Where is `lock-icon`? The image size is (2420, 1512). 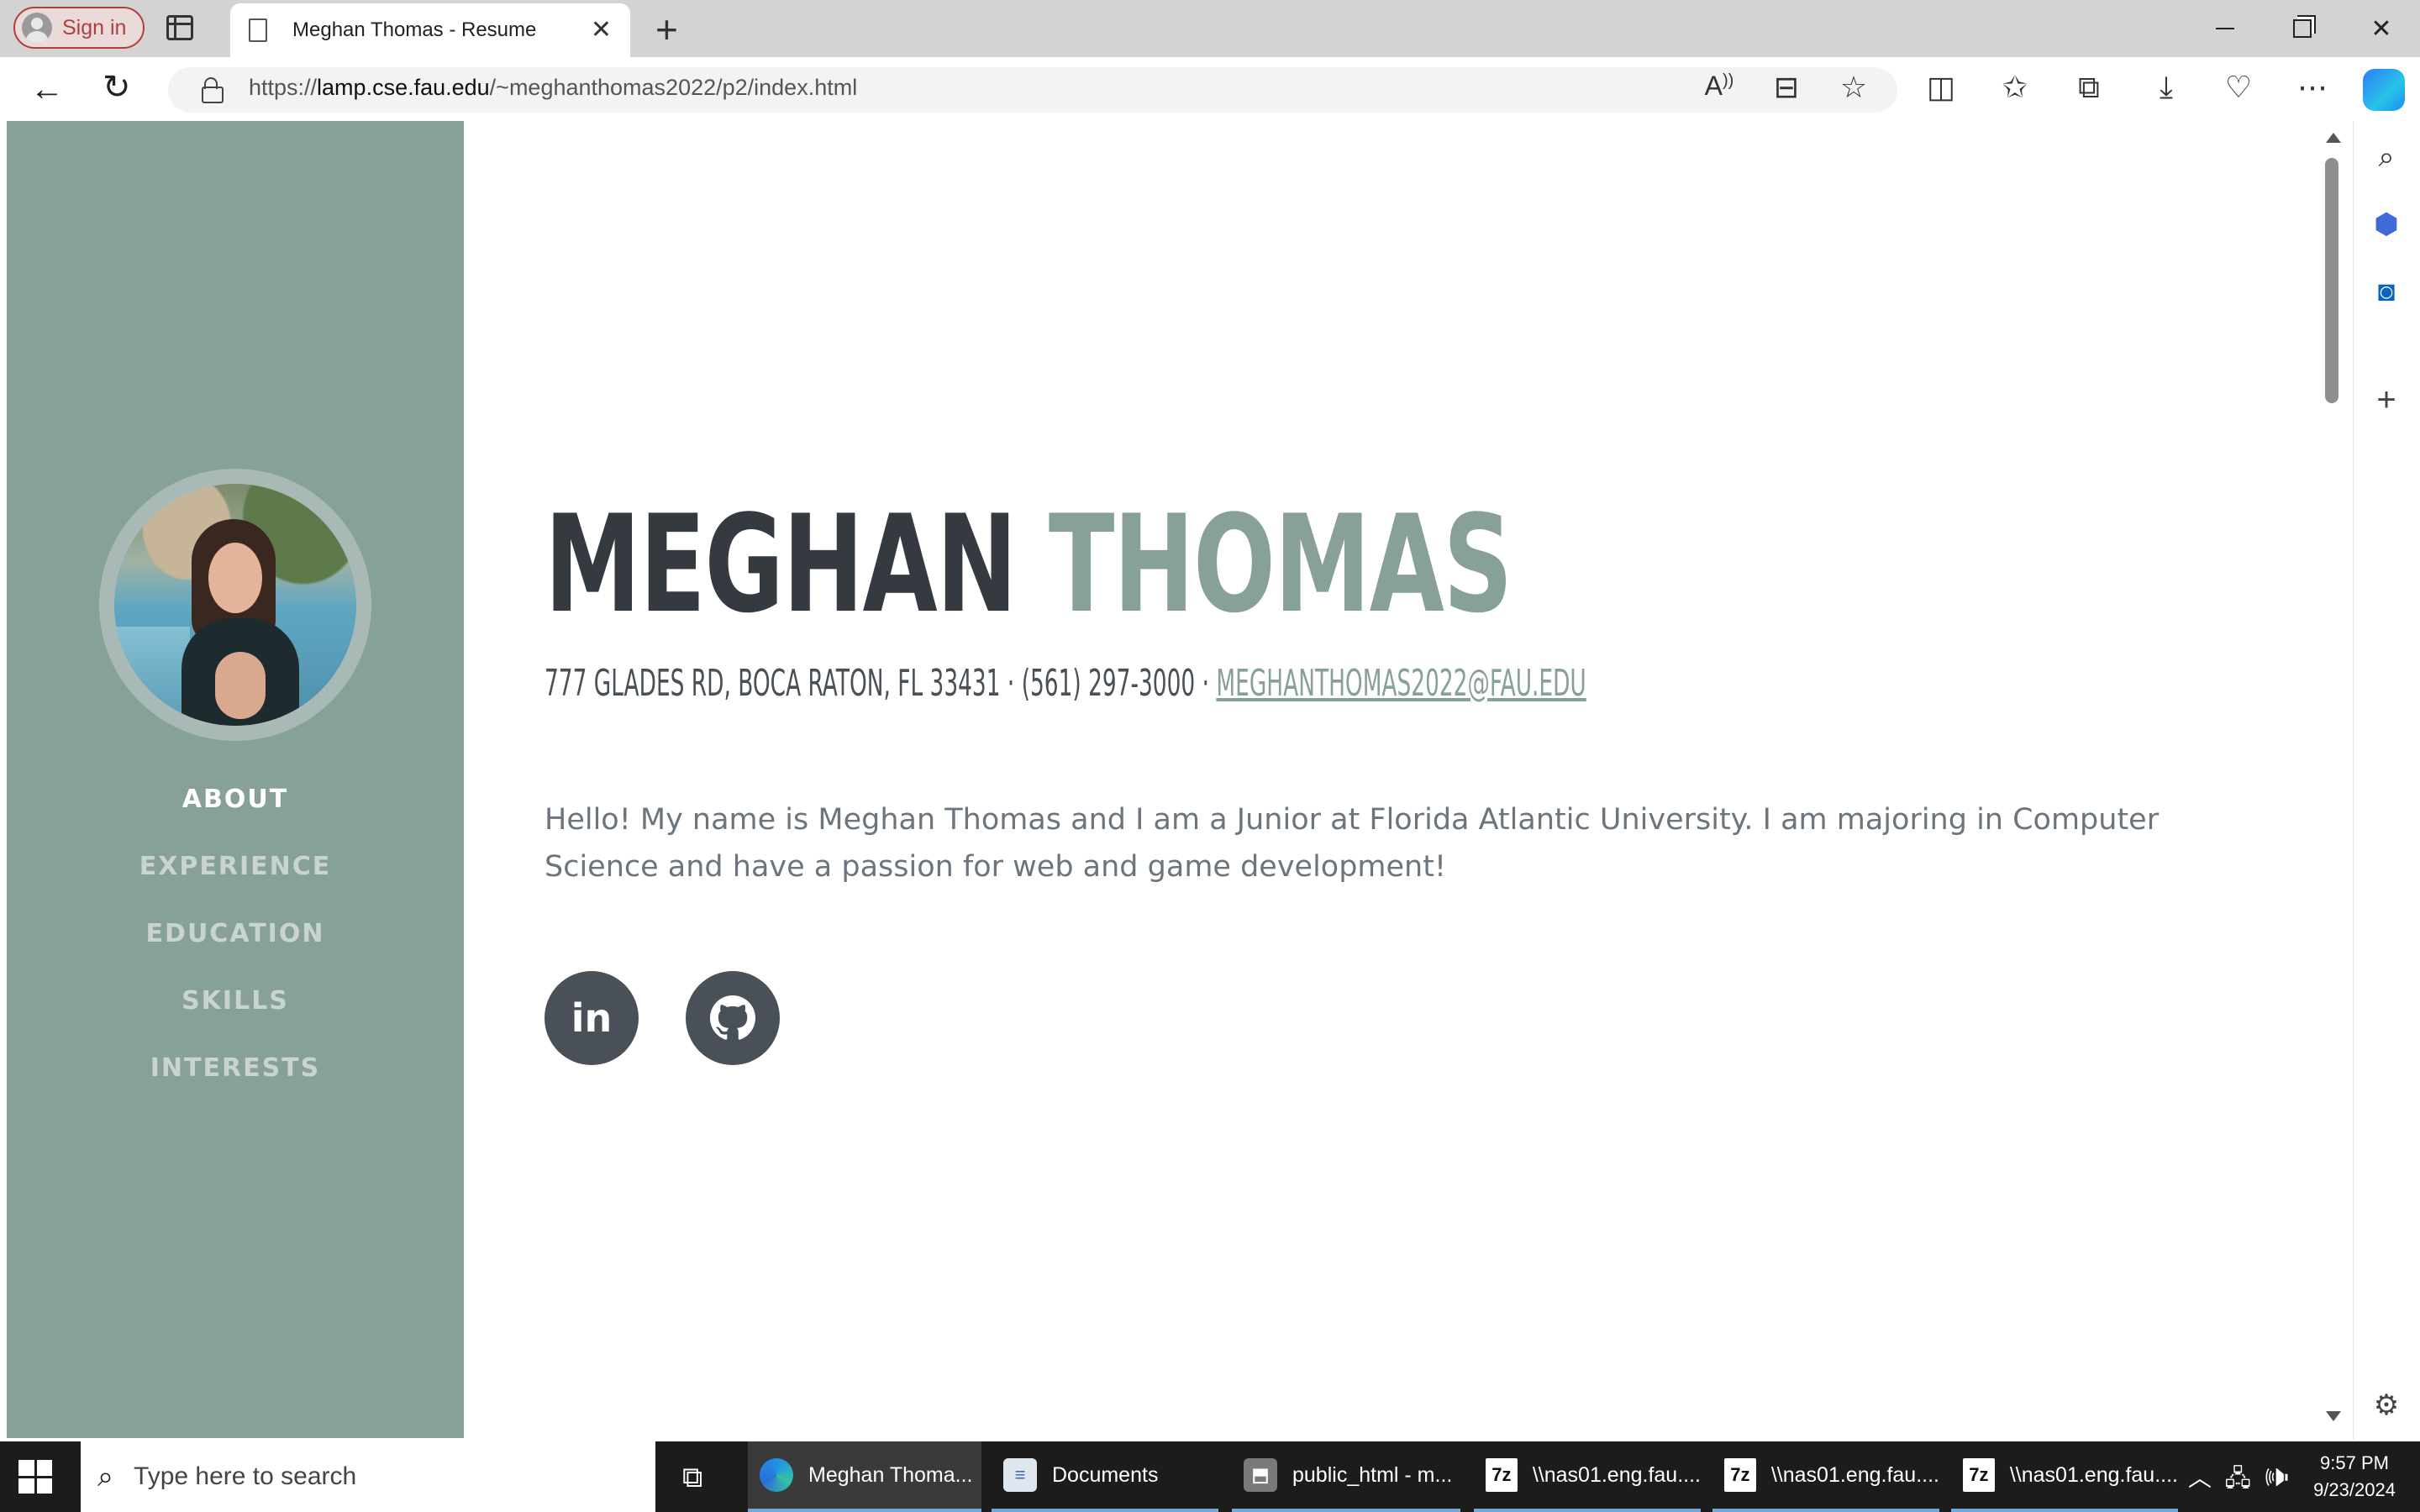
lock-icon is located at coordinates (213, 90).